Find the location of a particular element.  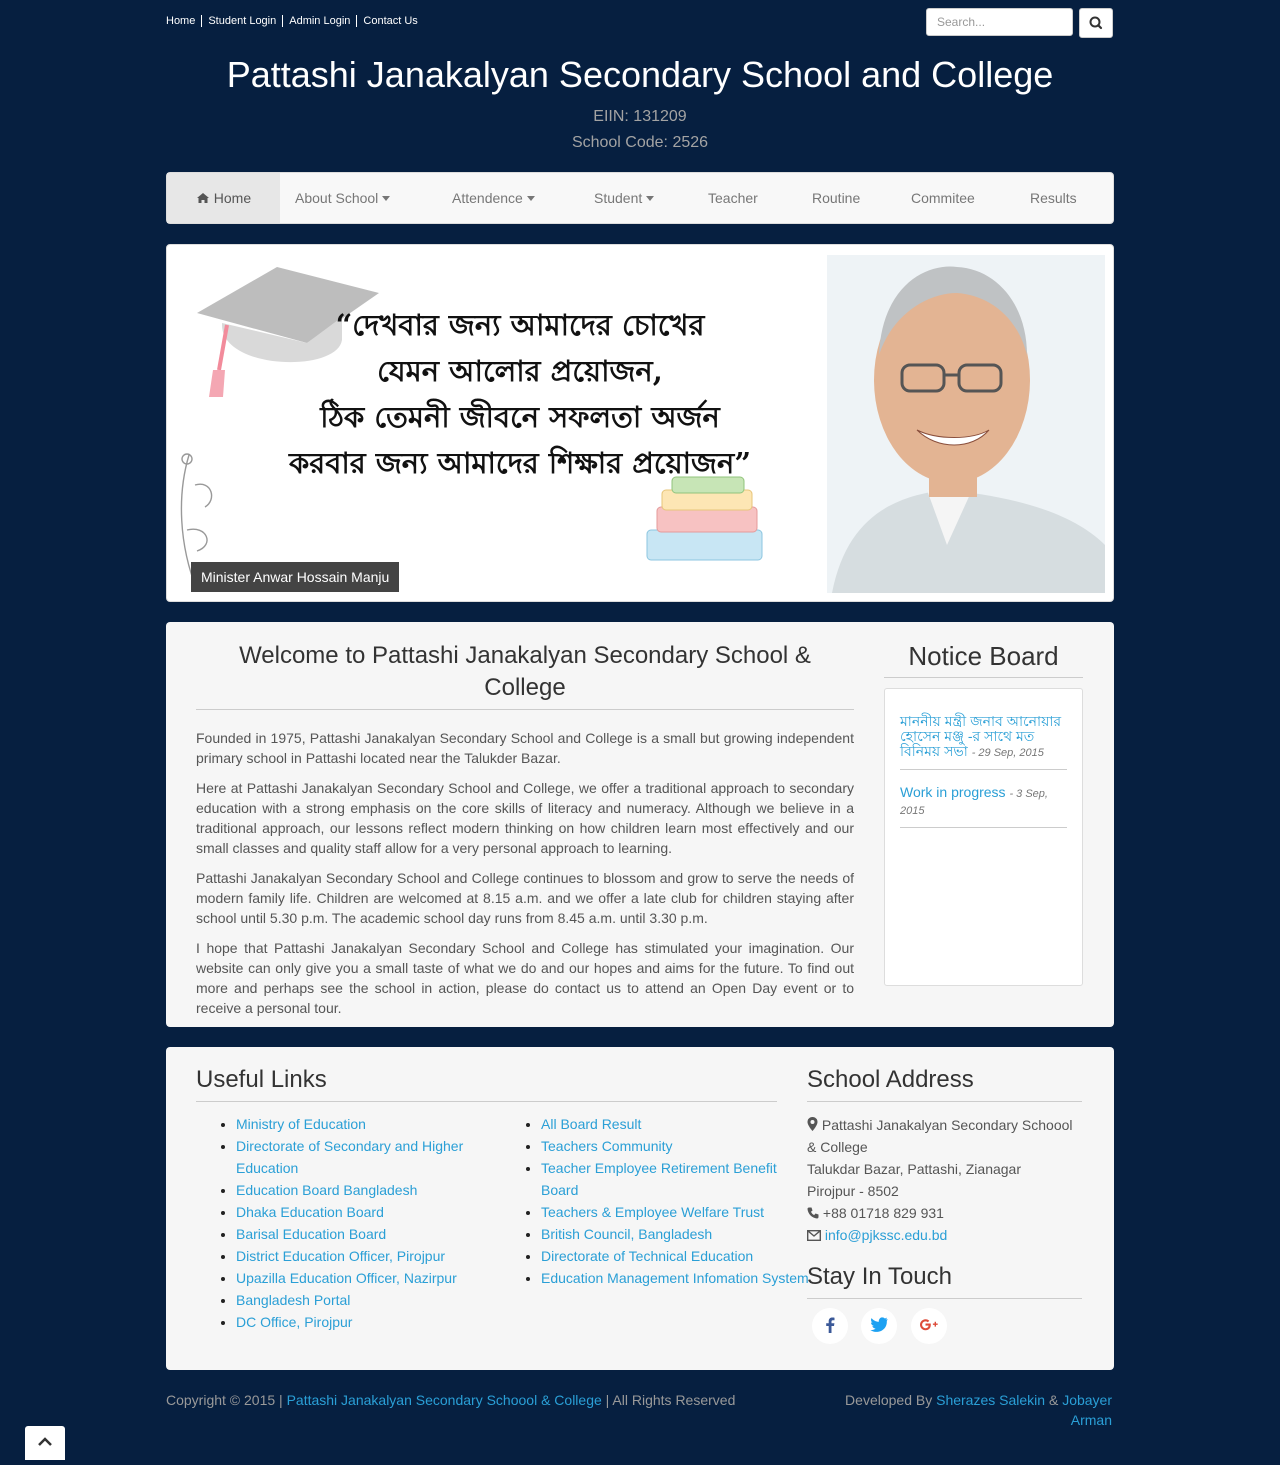

books-illustration is located at coordinates (704, 518).